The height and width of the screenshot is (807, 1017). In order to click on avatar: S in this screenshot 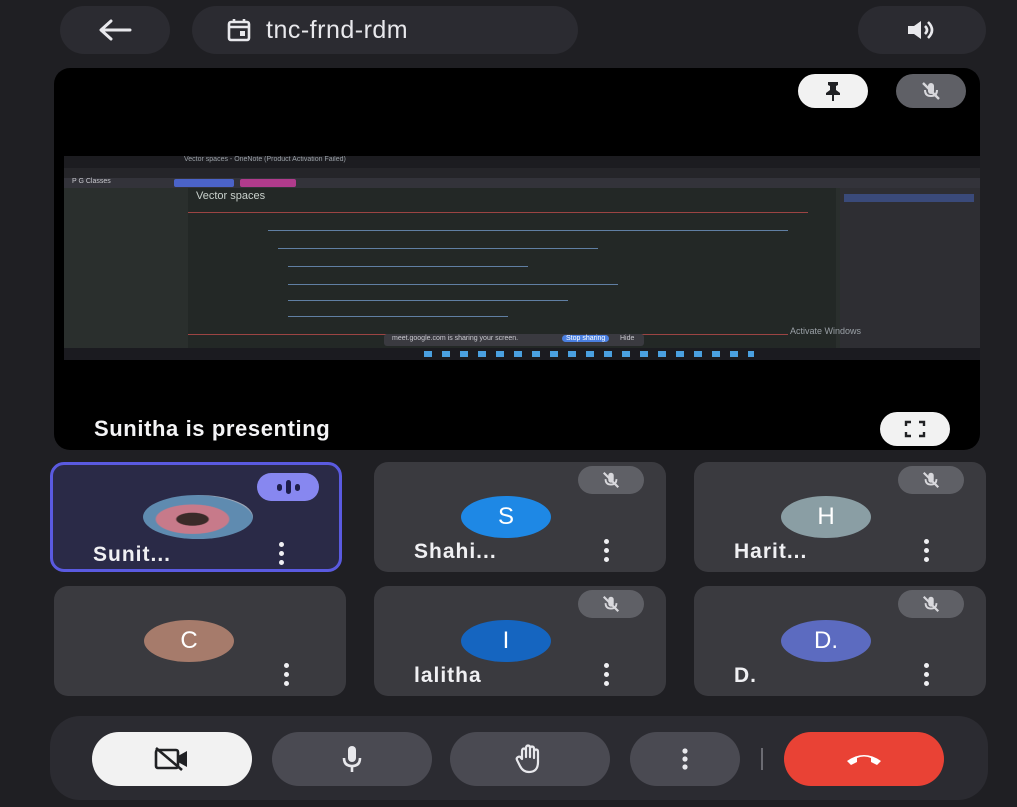, I will do `click(506, 517)`.